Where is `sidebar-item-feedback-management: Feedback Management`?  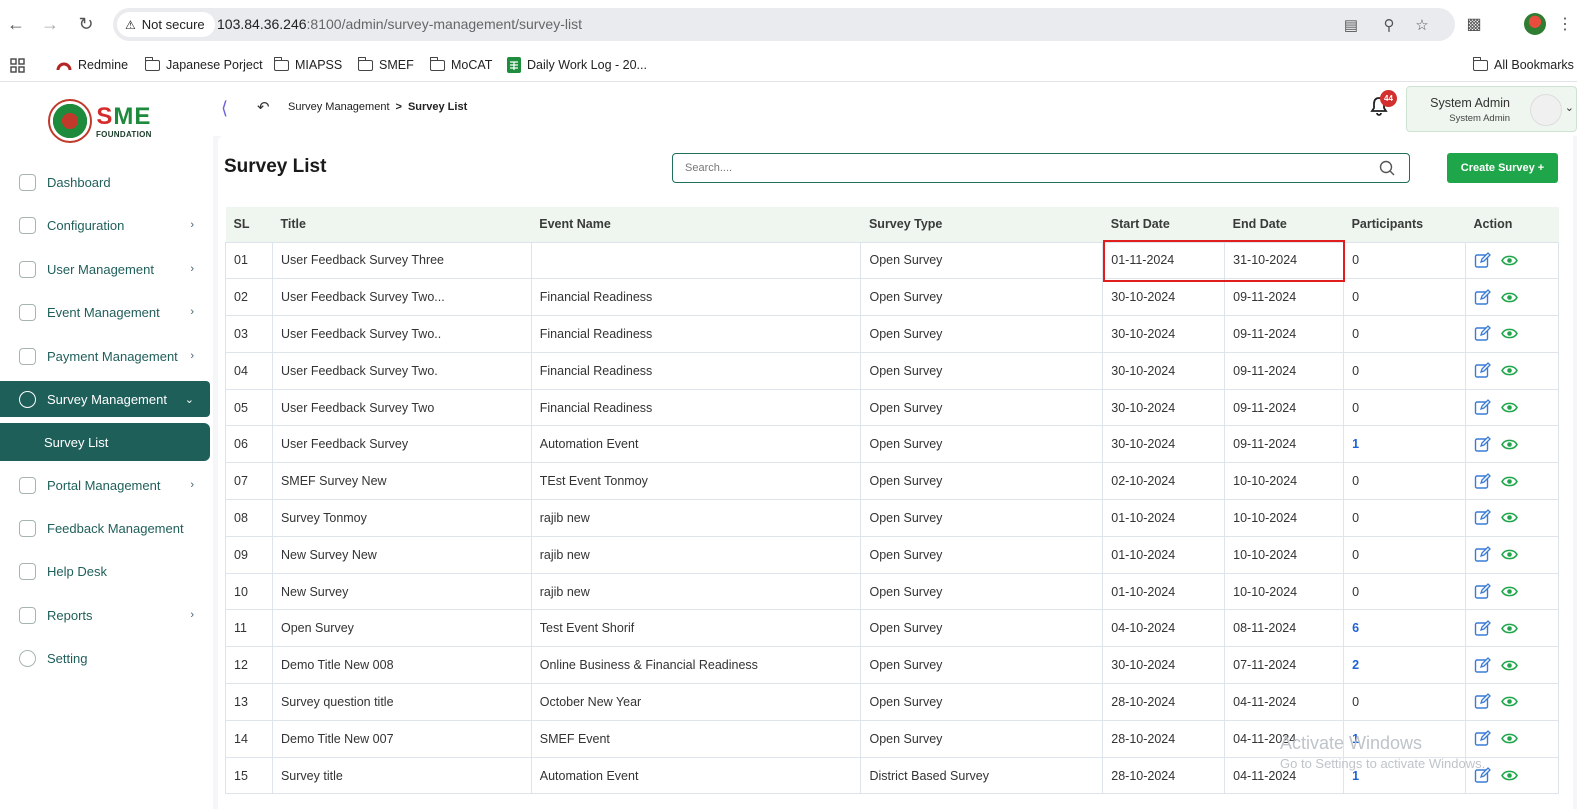
sidebar-item-feedback-management: Feedback Management is located at coordinates (105, 528).